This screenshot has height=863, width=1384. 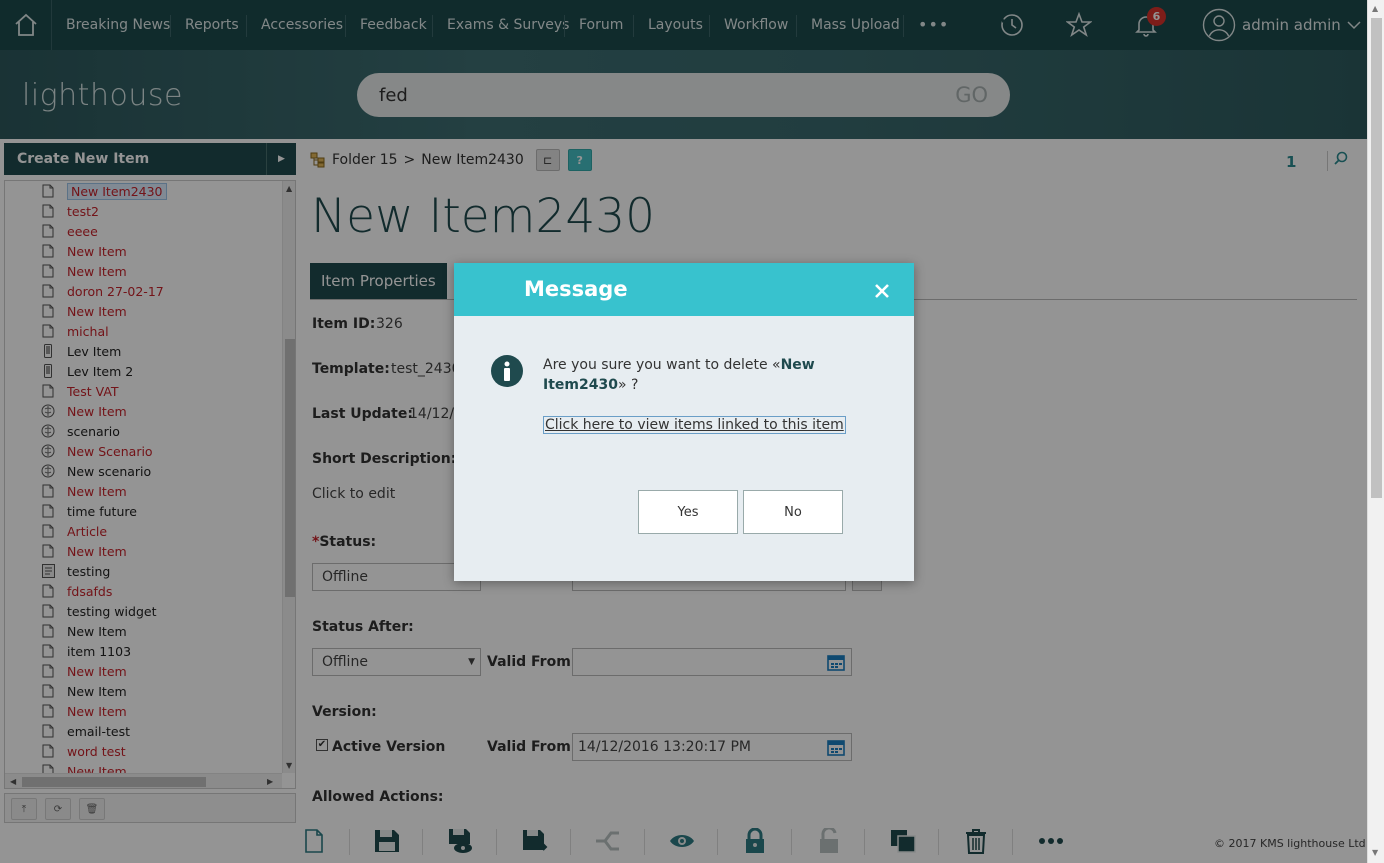 I want to click on page-scrollbar: ▲ ▼, so click(x=1375, y=431).